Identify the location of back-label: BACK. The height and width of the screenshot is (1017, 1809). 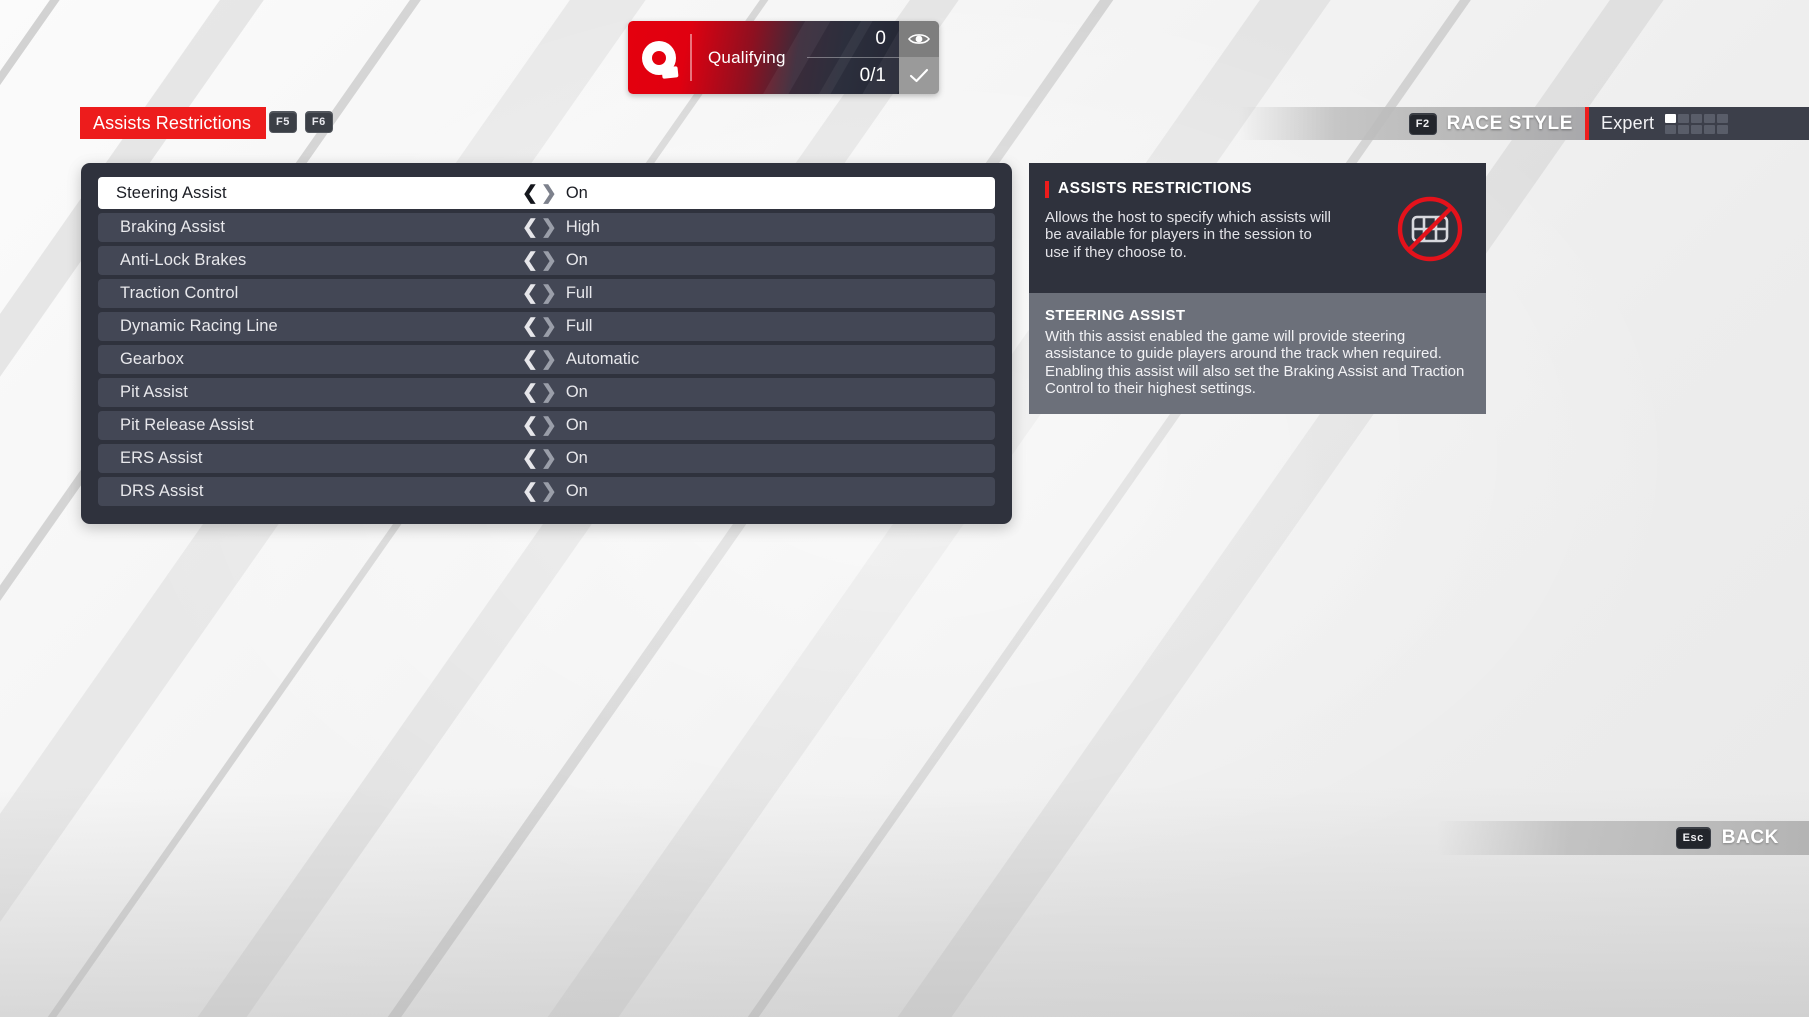
(1750, 837).